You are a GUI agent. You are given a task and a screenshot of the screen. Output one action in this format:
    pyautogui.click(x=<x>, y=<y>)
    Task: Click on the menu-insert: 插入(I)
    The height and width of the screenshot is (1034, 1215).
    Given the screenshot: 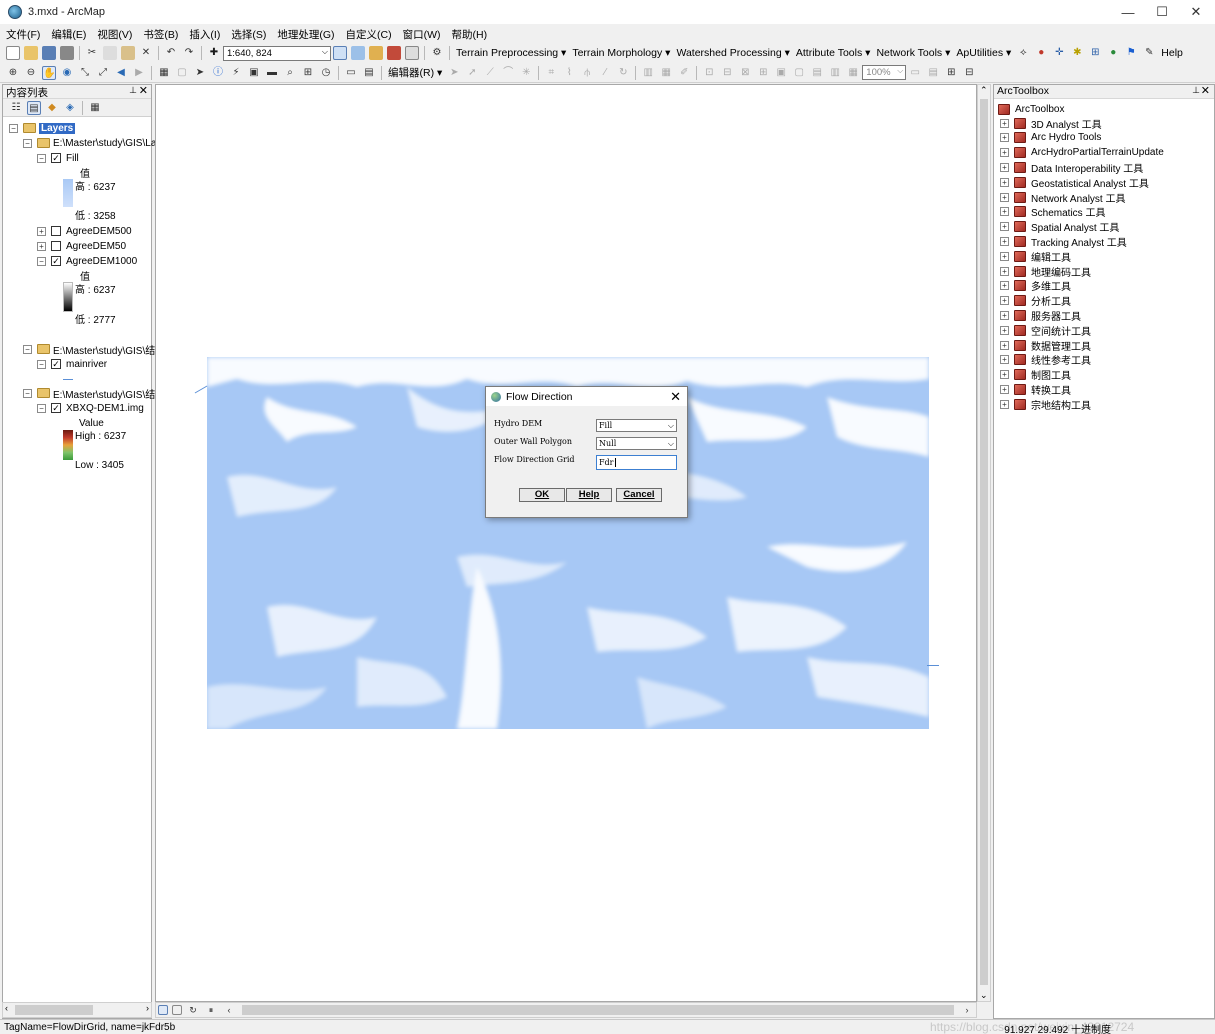 What is the action you would take?
    pyautogui.click(x=204, y=34)
    